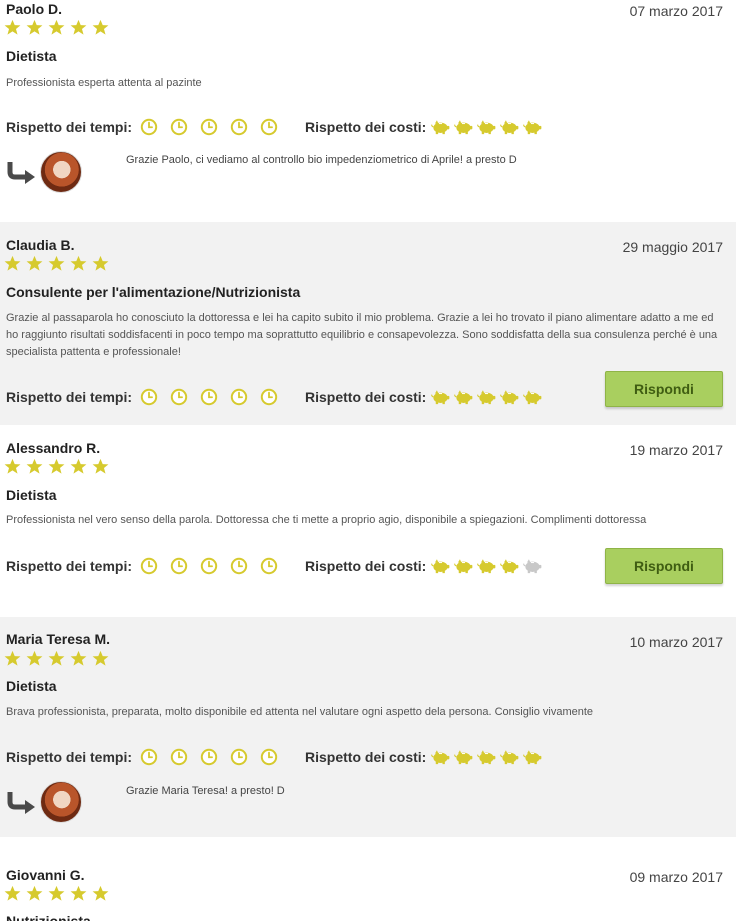  Describe the element at coordinates (45, 875) in the screenshot. I see `reviewer-name: Giovanni G.` at that location.